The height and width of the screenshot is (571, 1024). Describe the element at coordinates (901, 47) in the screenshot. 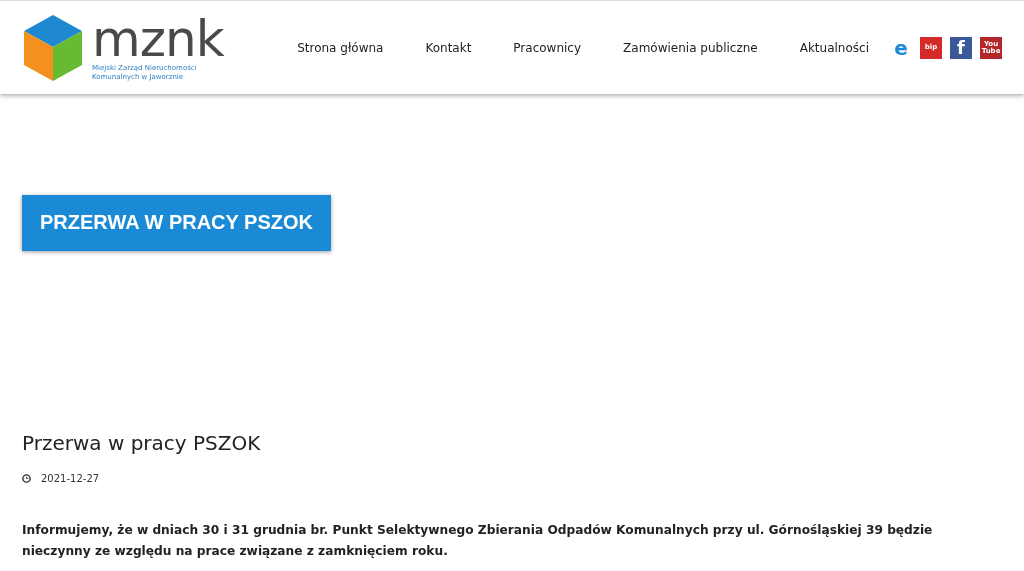

I see `e-link: e` at that location.